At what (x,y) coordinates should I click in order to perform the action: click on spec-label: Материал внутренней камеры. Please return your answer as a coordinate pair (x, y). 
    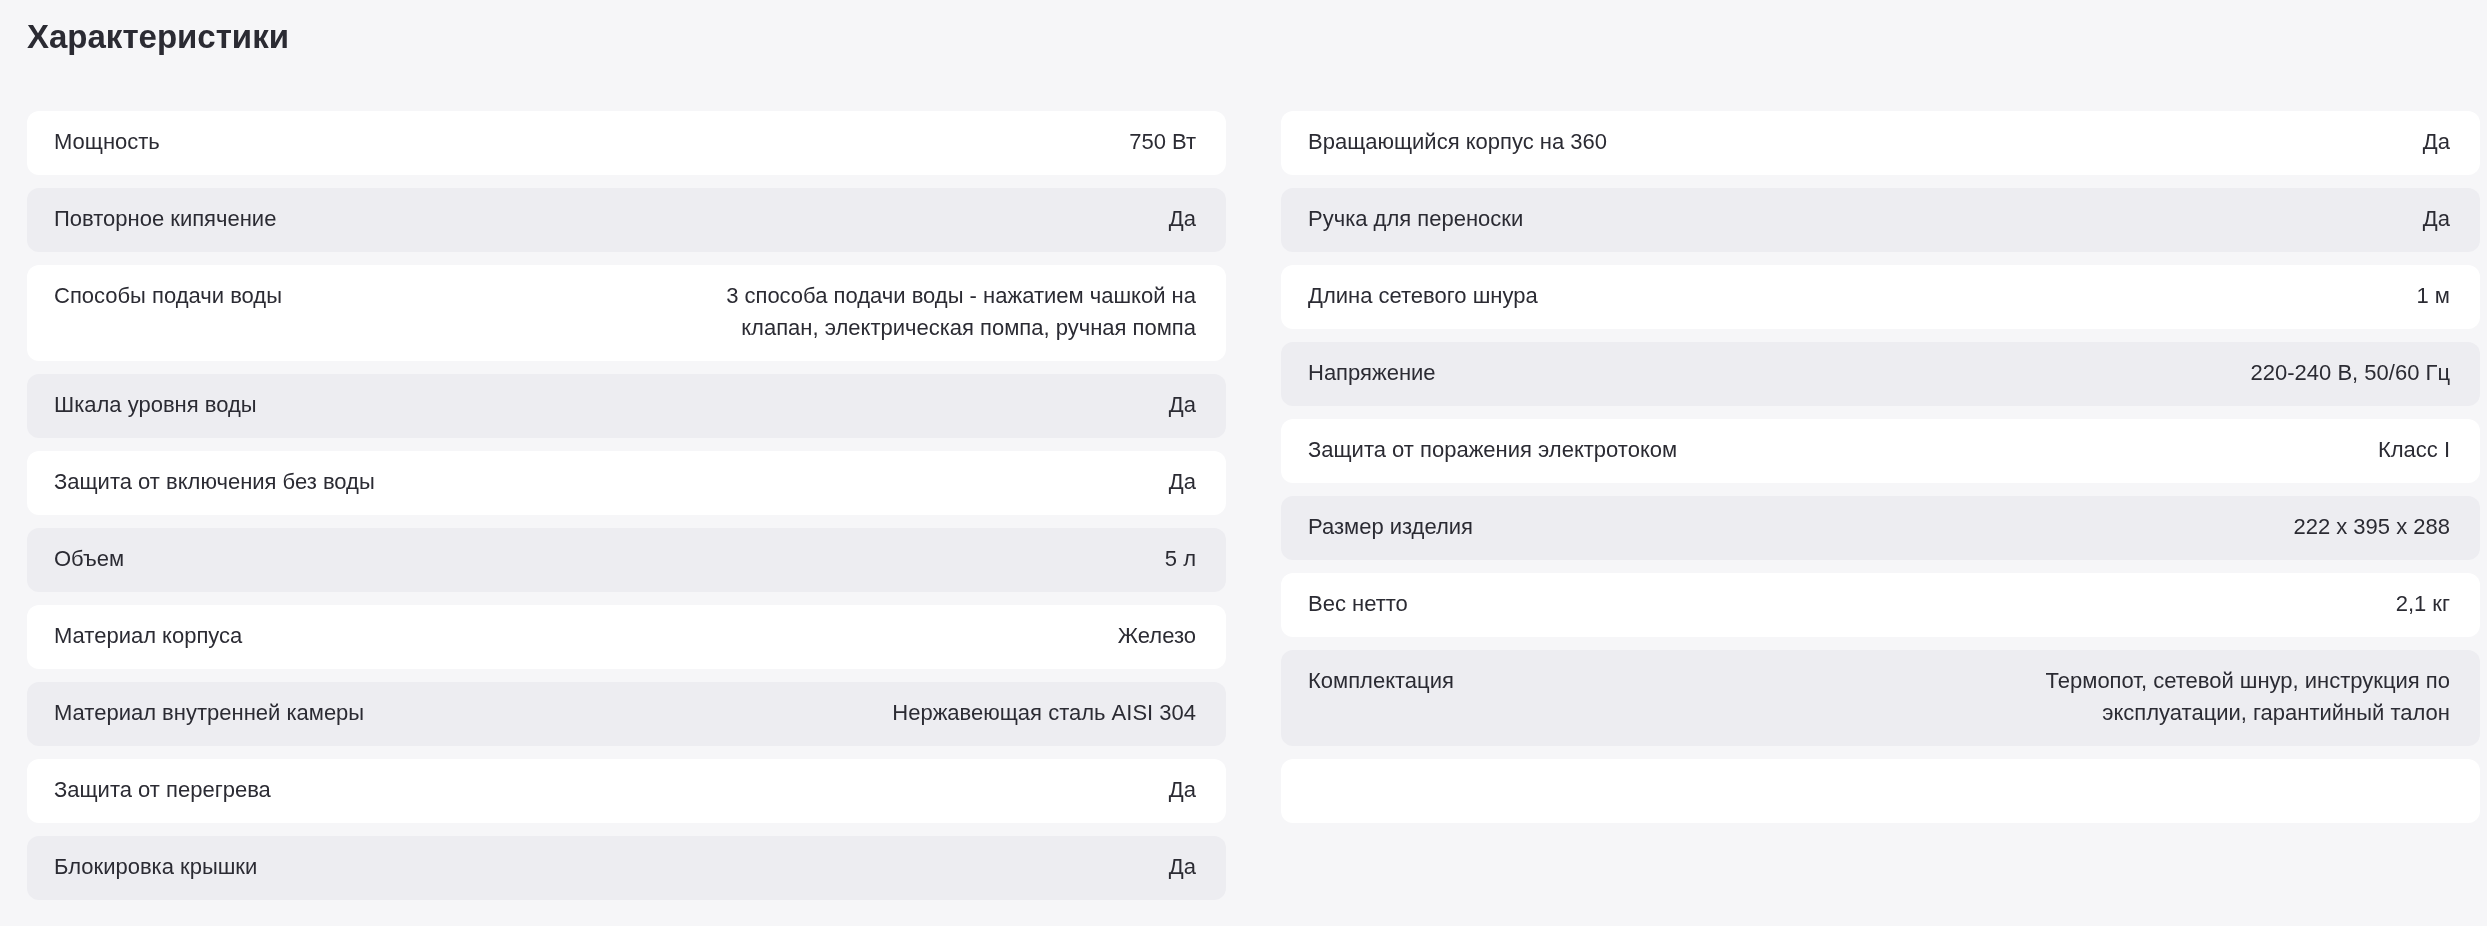
    Looking at the image, I should click on (209, 713).